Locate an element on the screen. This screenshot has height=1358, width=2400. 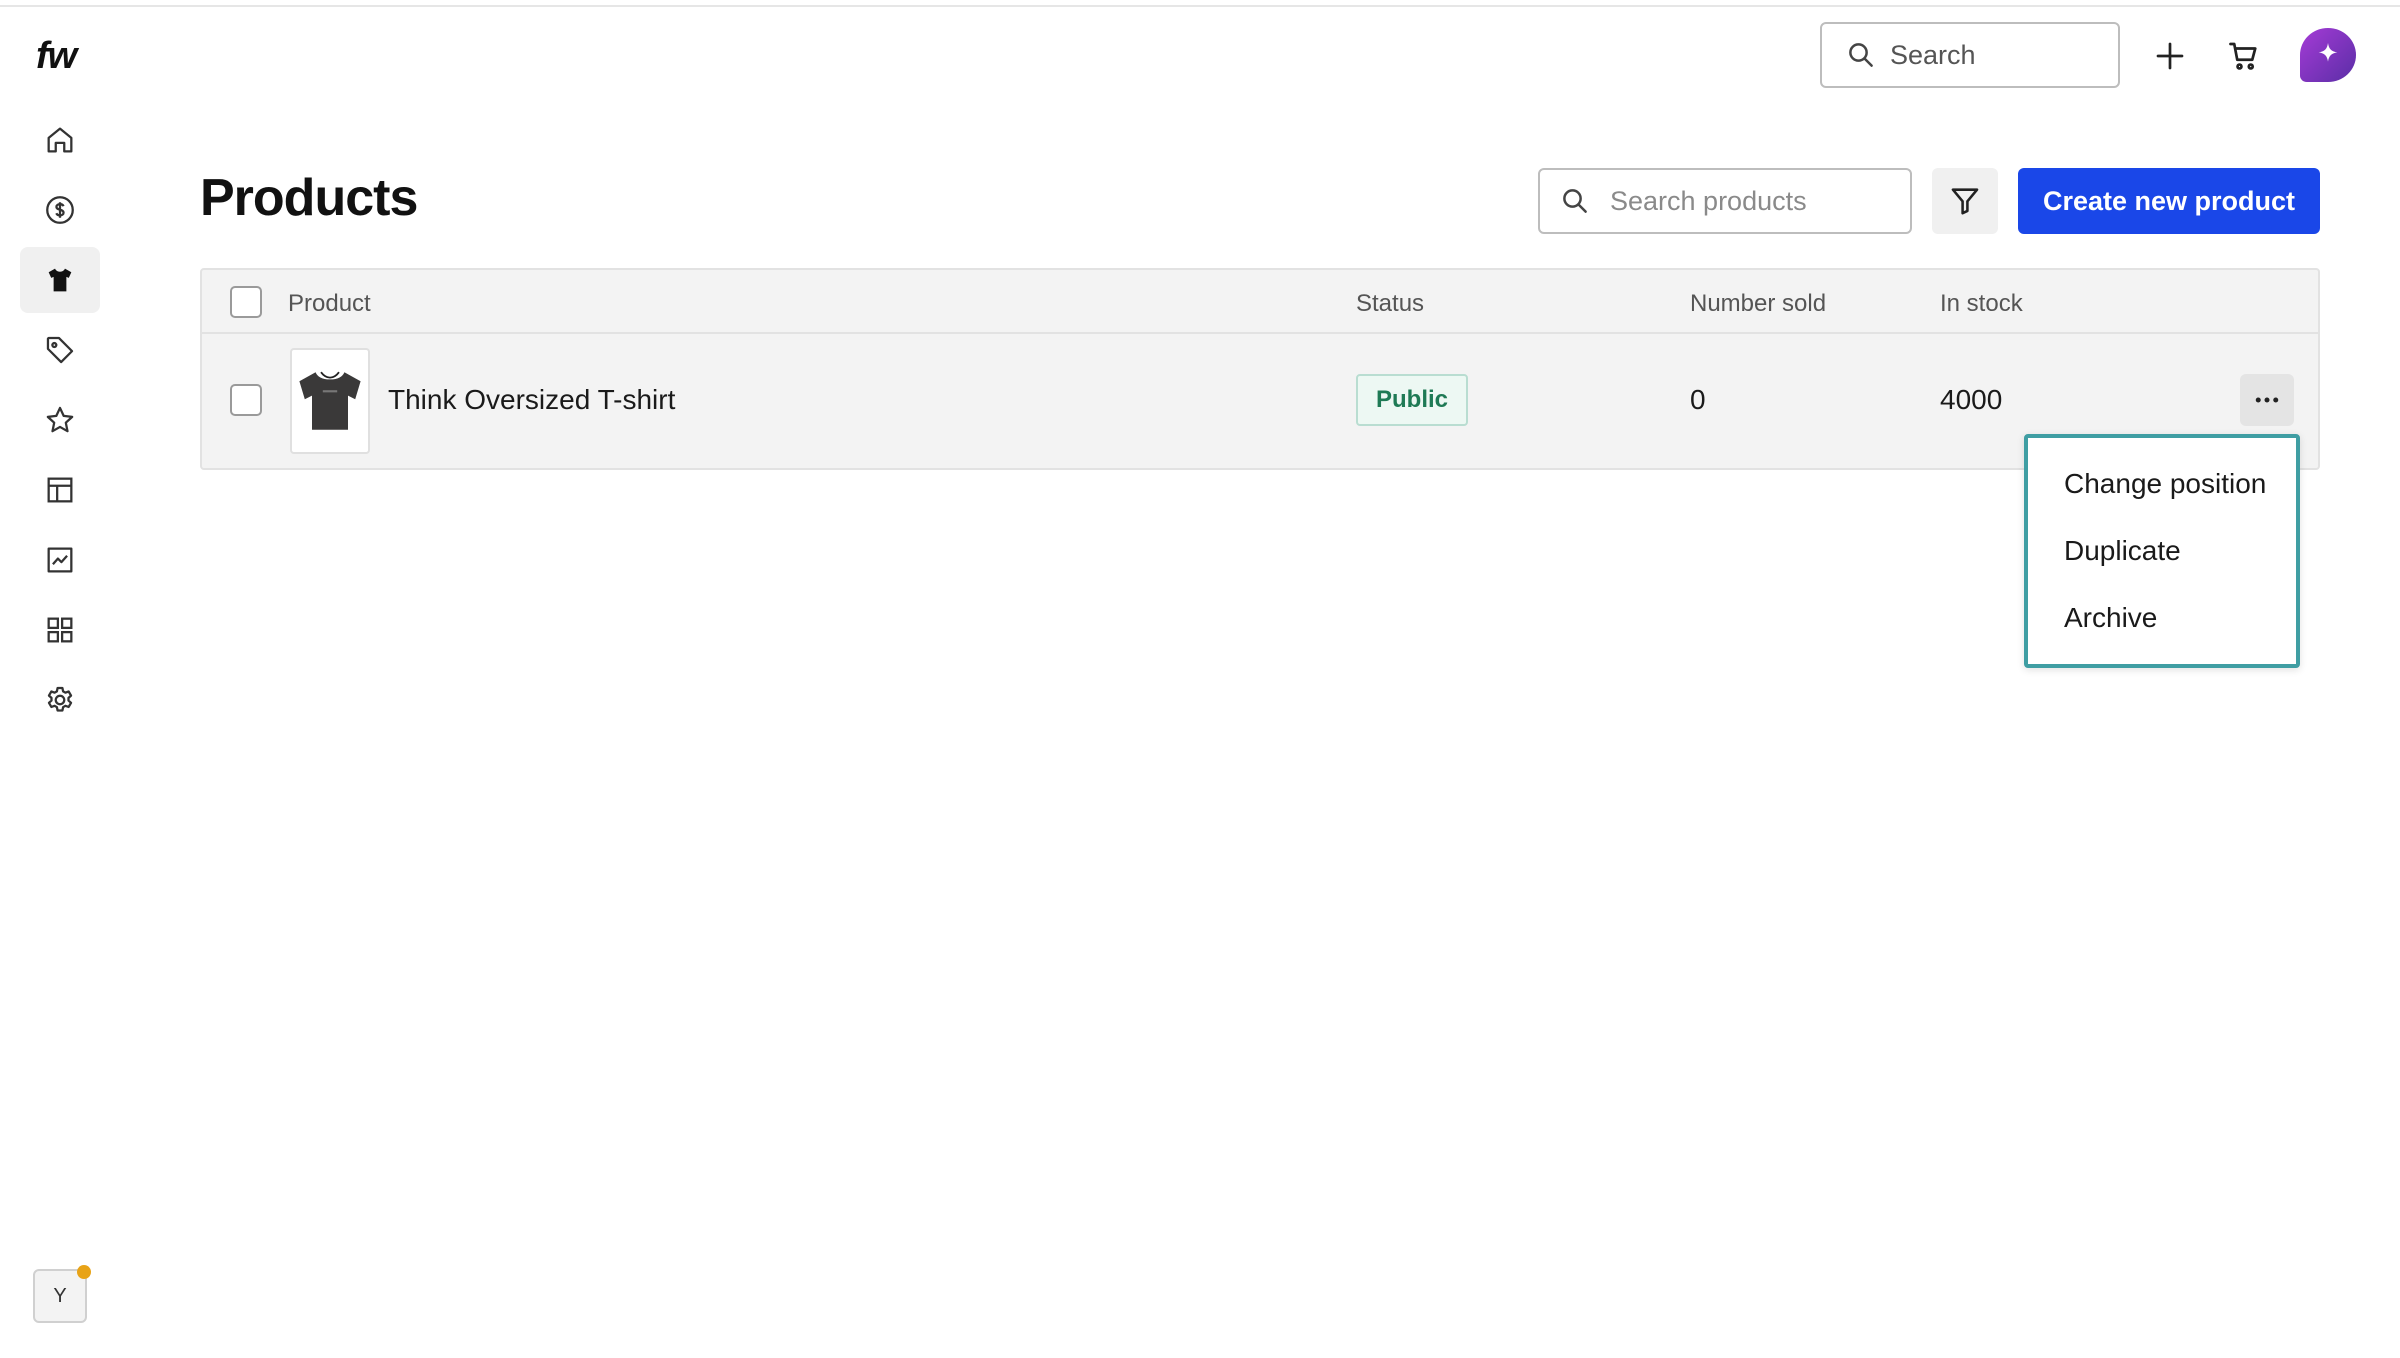
user-avatar: Y is located at coordinates (62, 1294).